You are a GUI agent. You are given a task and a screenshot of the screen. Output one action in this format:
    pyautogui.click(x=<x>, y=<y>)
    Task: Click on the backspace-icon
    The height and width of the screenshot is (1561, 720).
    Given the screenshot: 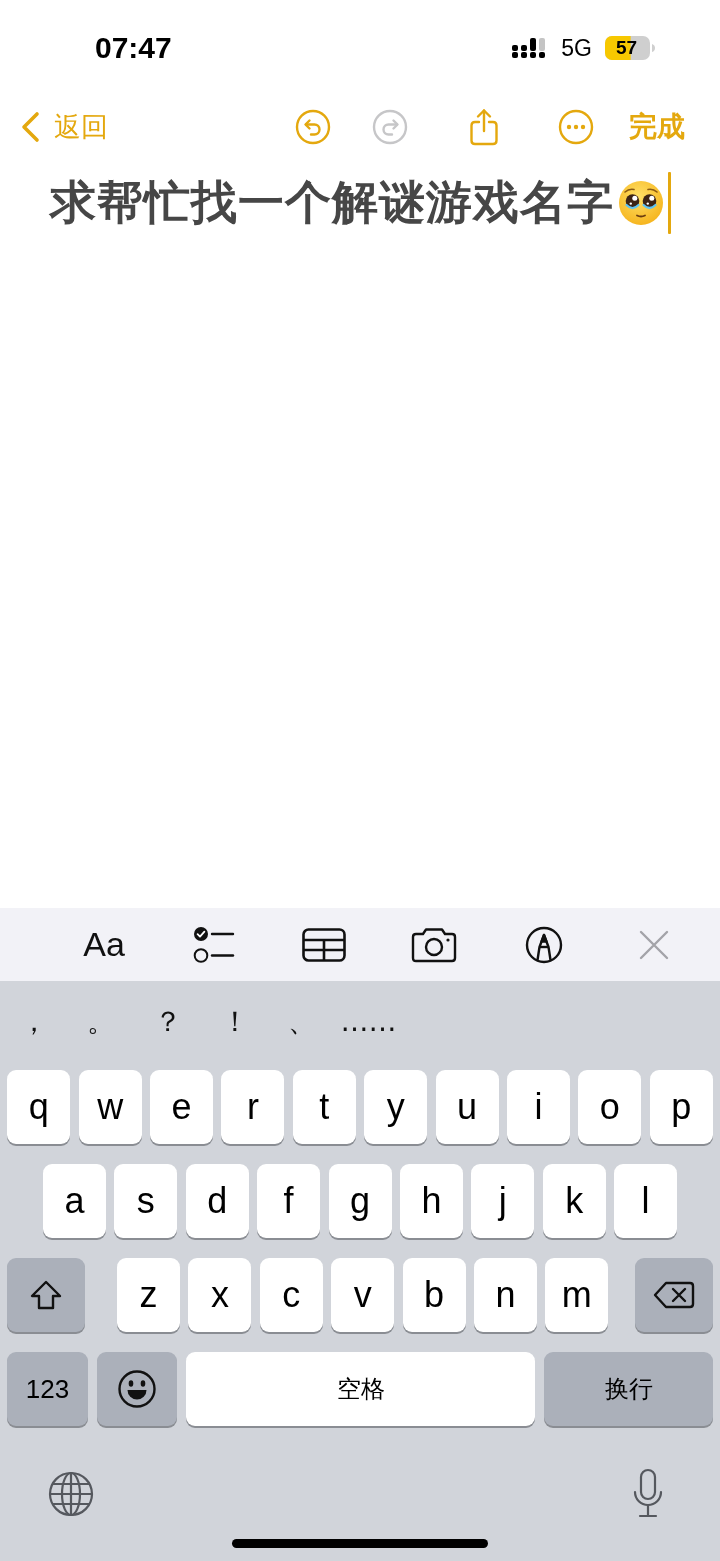 What is the action you would take?
    pyautogui.click(x=674, y=1295)
    